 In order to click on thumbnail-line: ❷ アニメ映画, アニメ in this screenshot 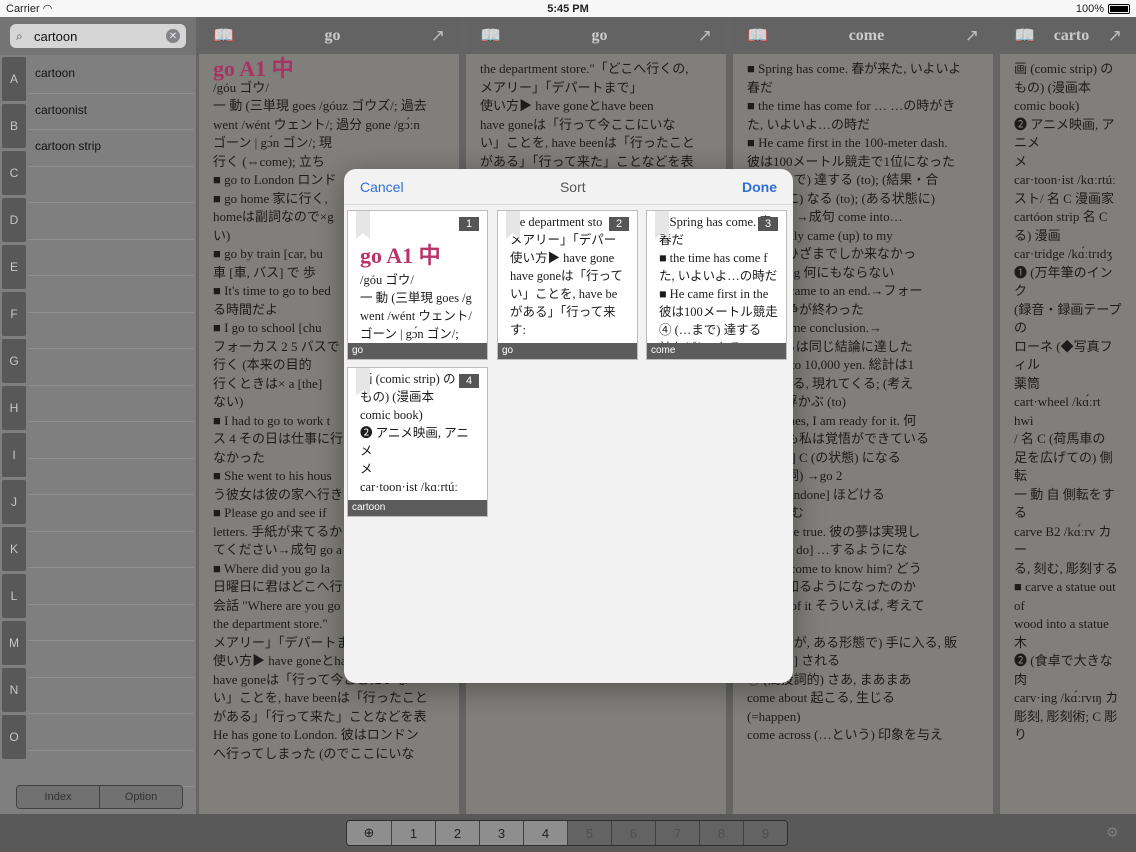, I will do `click(414, 442)`.